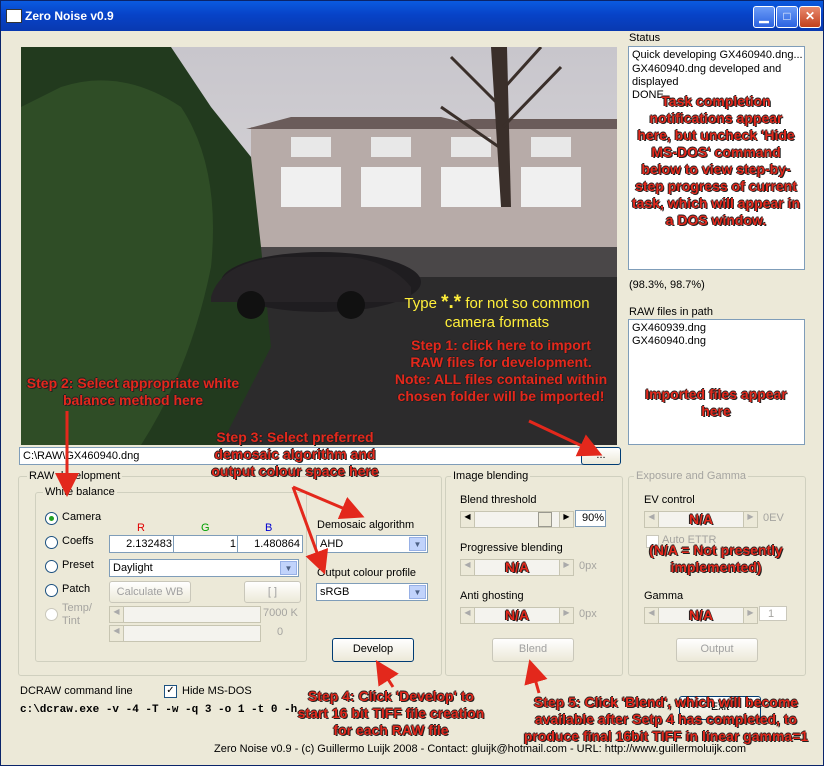 The image size is (824, 766). Describe the element at coordinates (536, 676) in the screenshot. I see `step5-arrow` at that location.